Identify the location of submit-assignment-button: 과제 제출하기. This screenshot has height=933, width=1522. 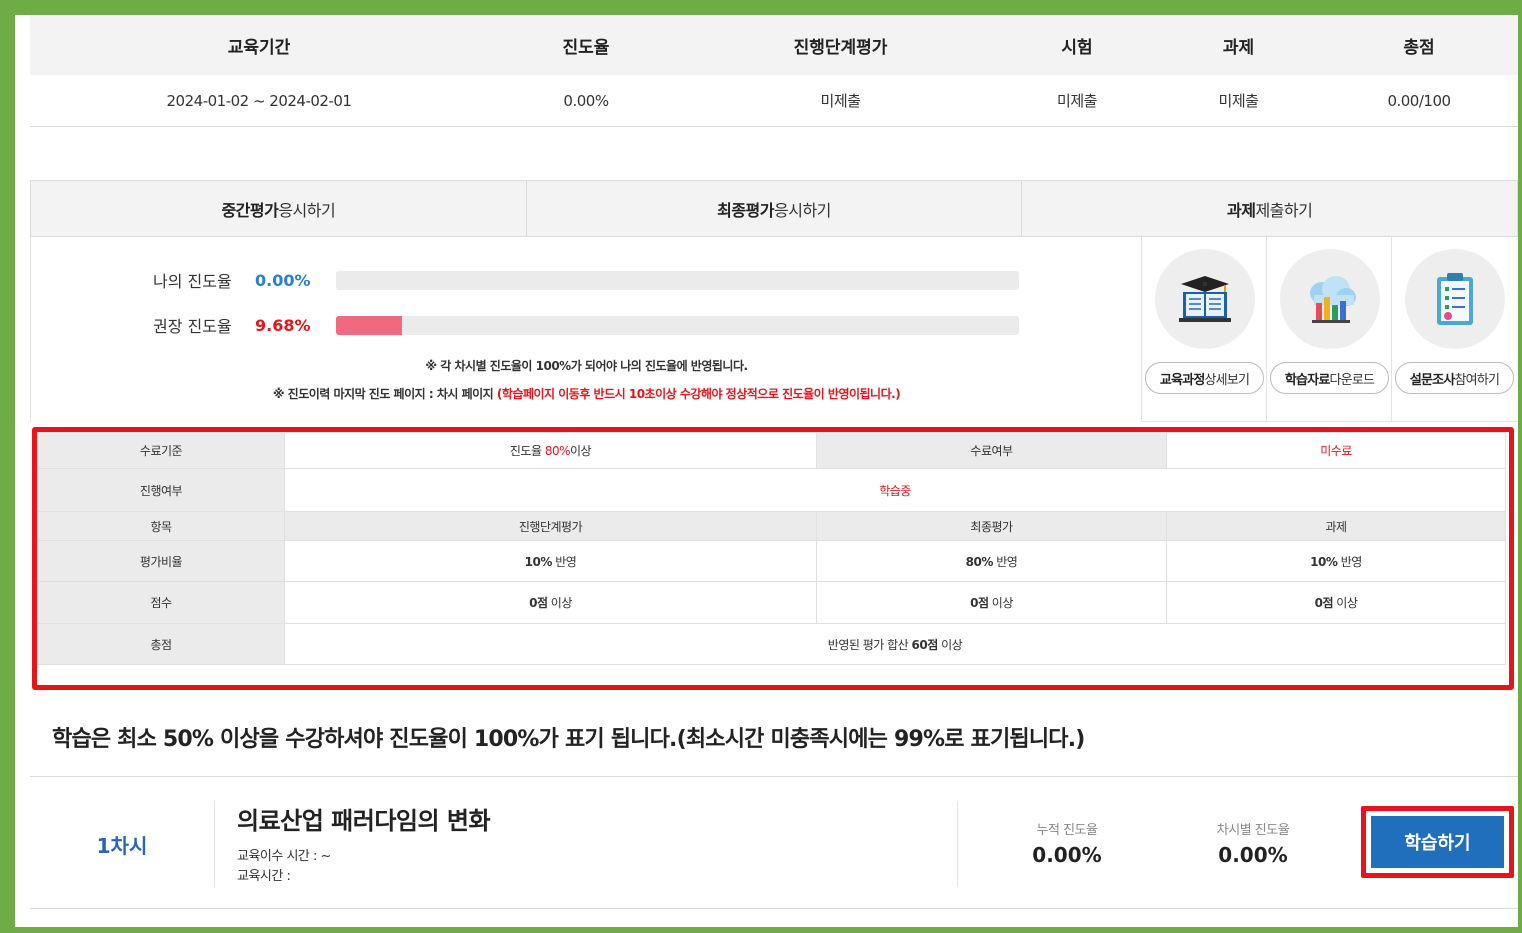
(1269, 208).